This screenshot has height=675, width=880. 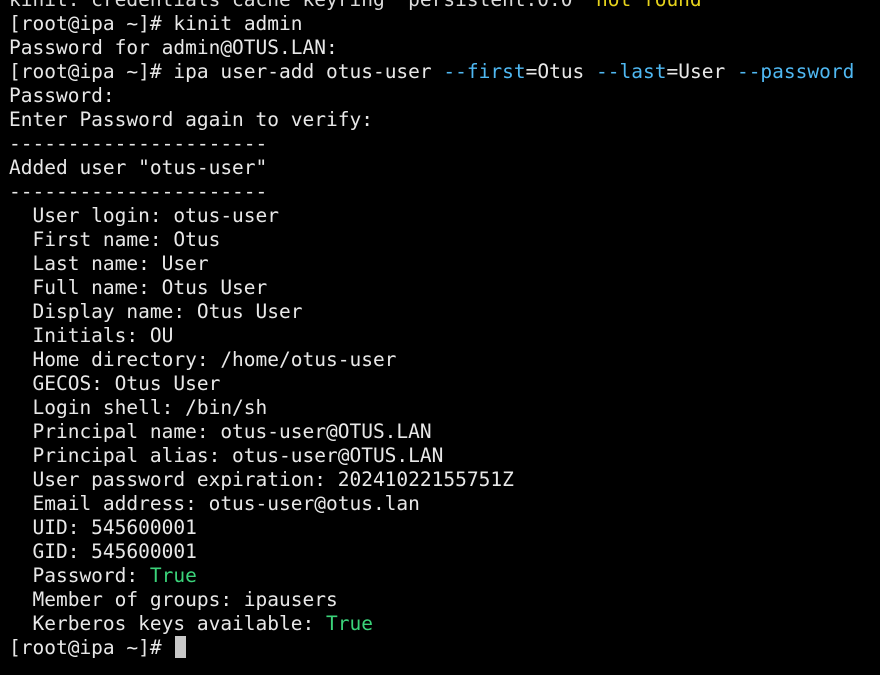 I want to click on field-email-address: Email address: otus-user@otus.lan, so click(x=214, y=503).